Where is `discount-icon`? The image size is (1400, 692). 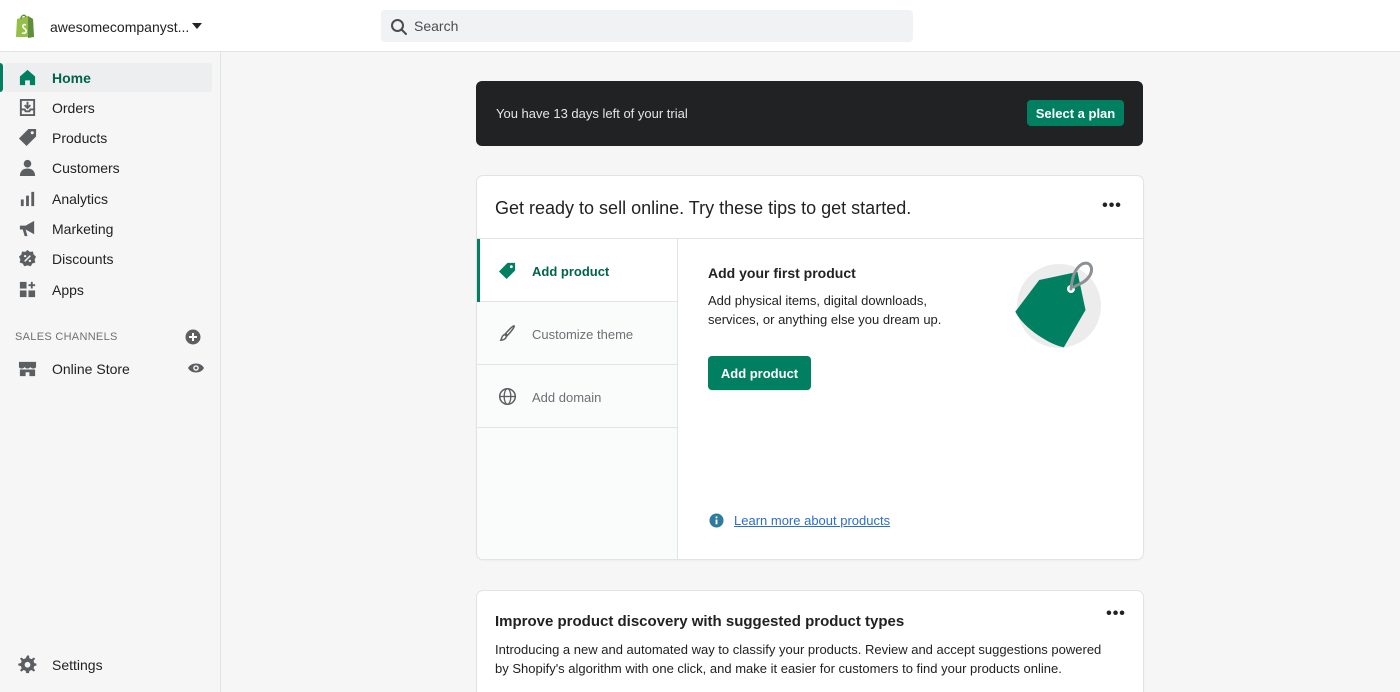
discount-icon is located at coordinates (27, 258).